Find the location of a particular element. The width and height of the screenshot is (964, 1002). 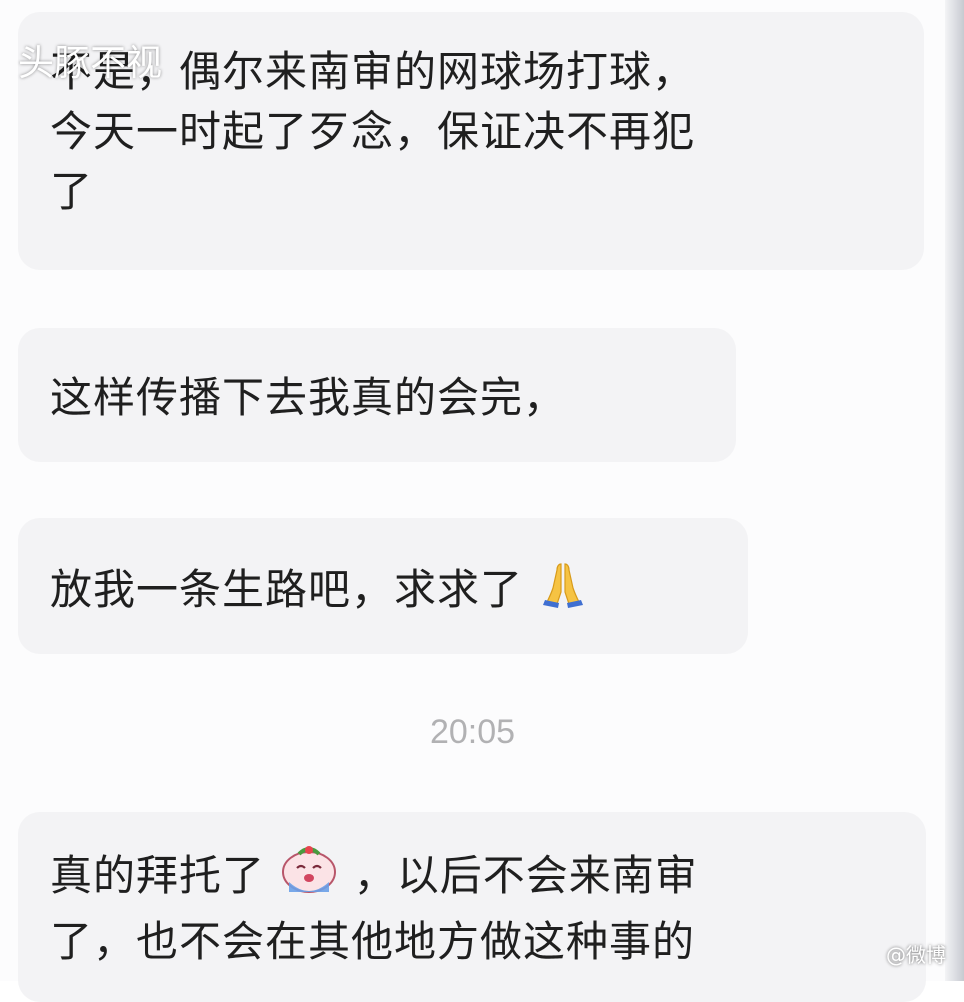

message-line: 这样传播下去我真的会完， is located at coordinates (308, 397).